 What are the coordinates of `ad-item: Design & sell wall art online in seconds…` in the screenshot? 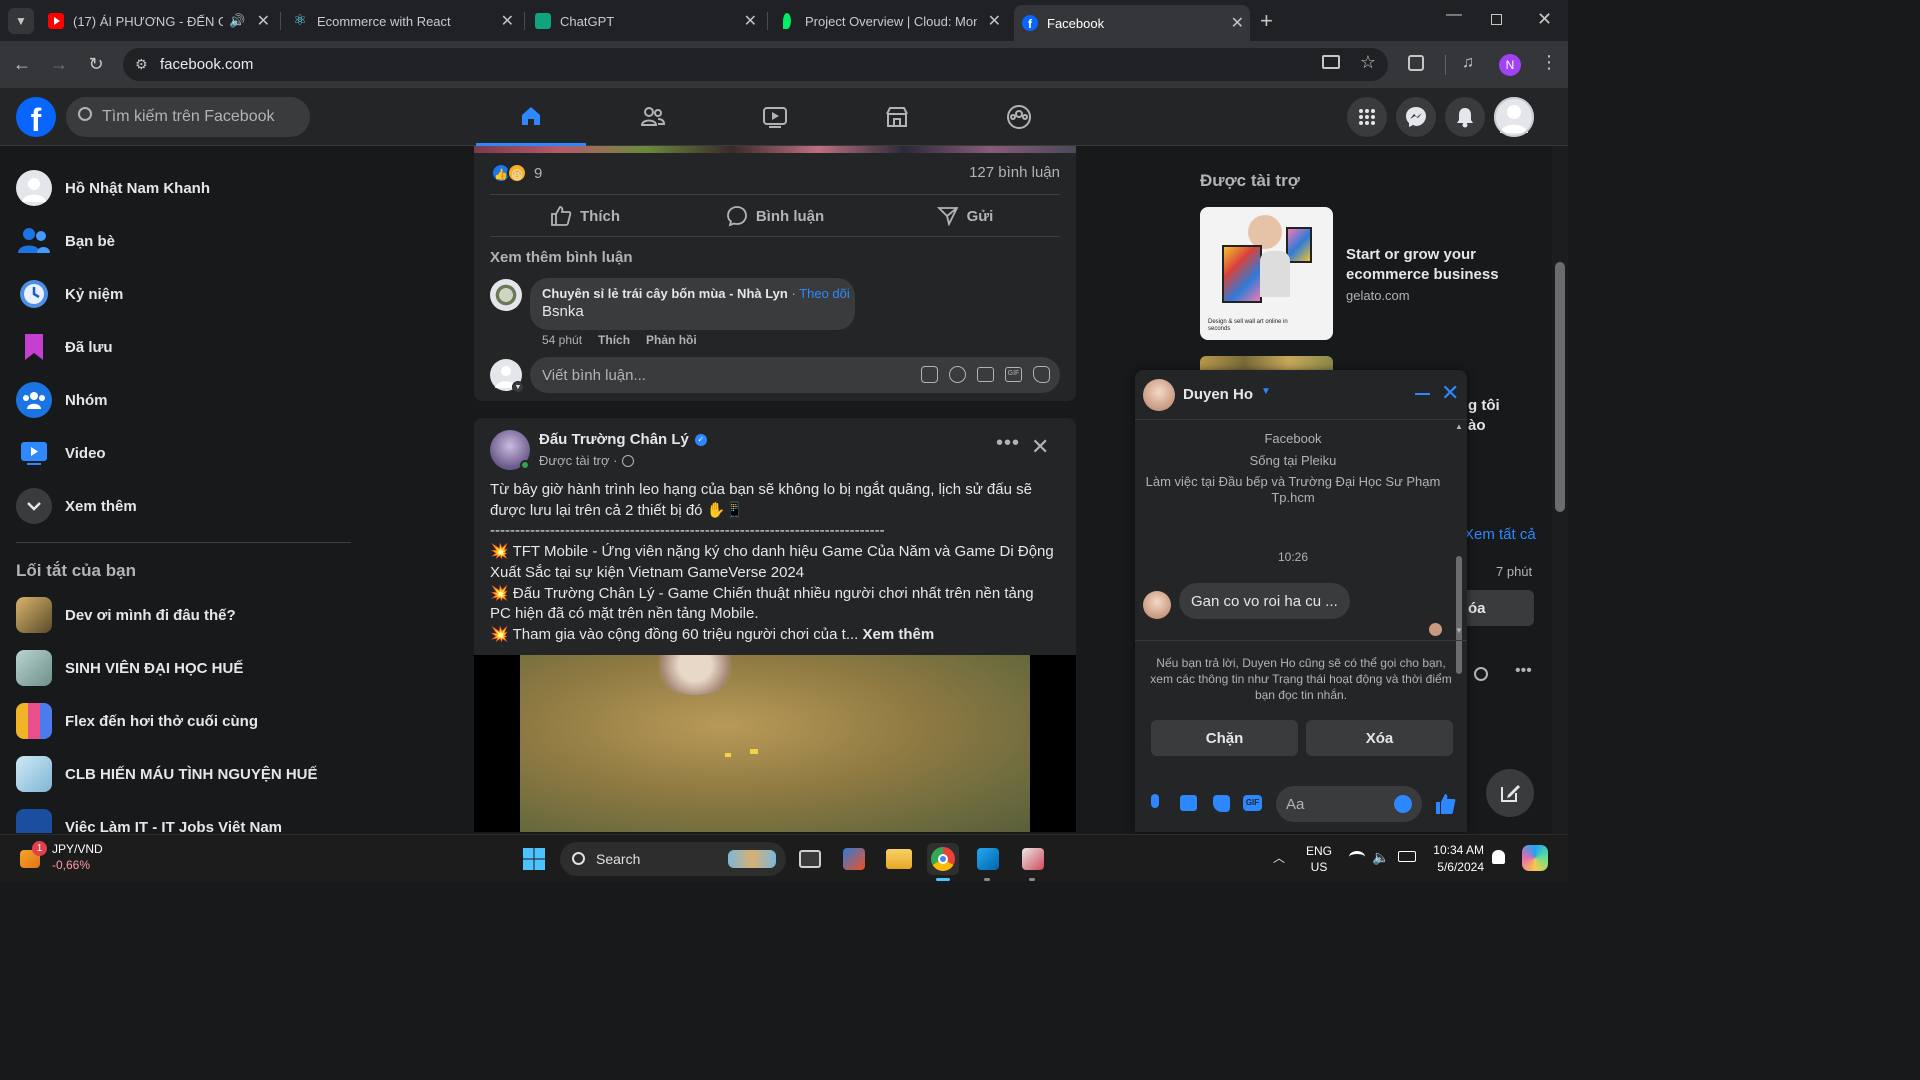 It's located at (1370, 274).